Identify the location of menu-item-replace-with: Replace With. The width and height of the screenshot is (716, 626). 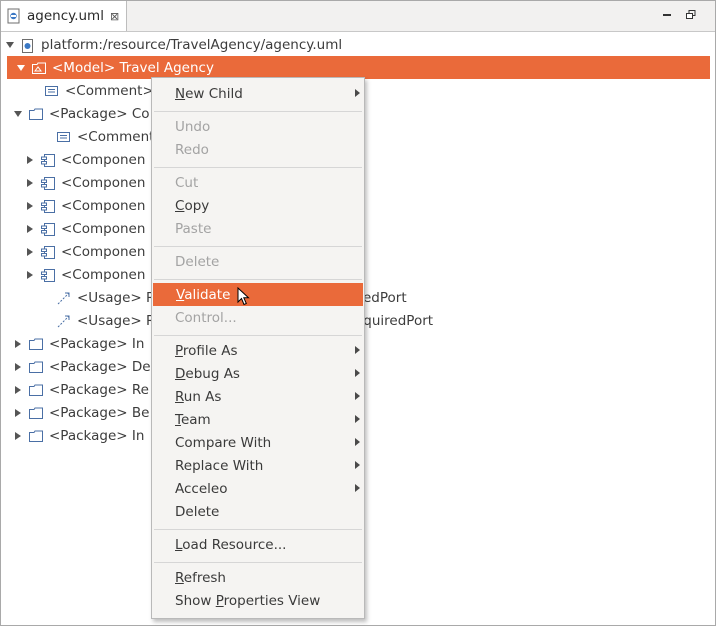
(258, 465).